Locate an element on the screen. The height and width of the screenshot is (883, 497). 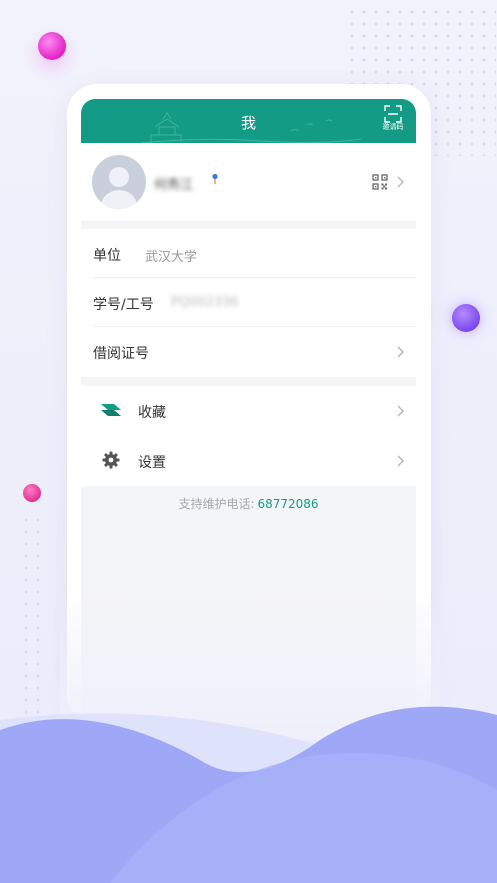
bookmark-stack-icon is located at coordinates (111, 410).